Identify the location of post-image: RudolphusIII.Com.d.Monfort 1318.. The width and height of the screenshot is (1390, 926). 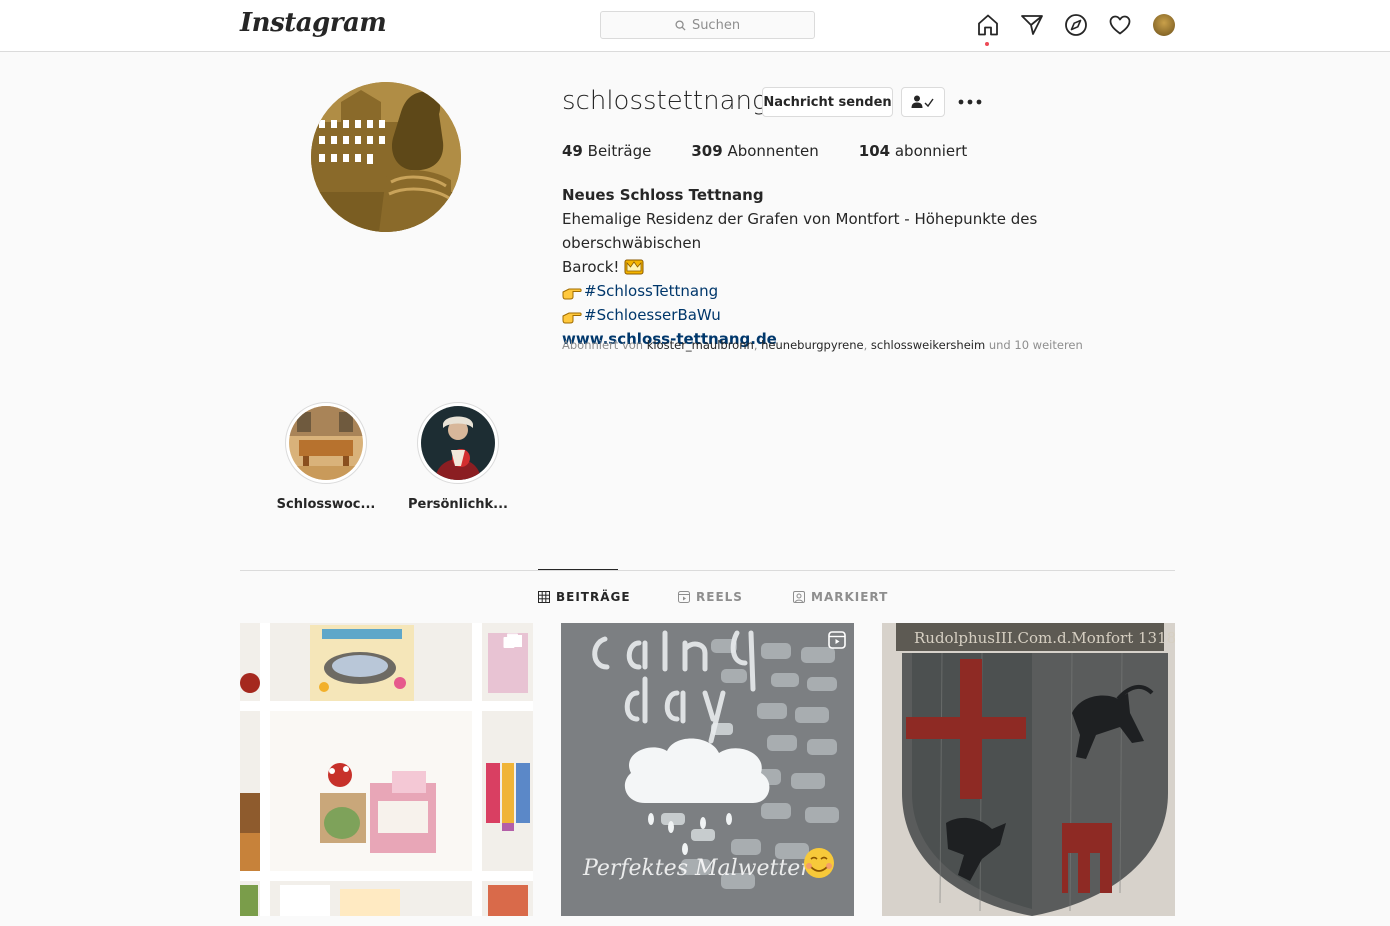
(1028, 769).